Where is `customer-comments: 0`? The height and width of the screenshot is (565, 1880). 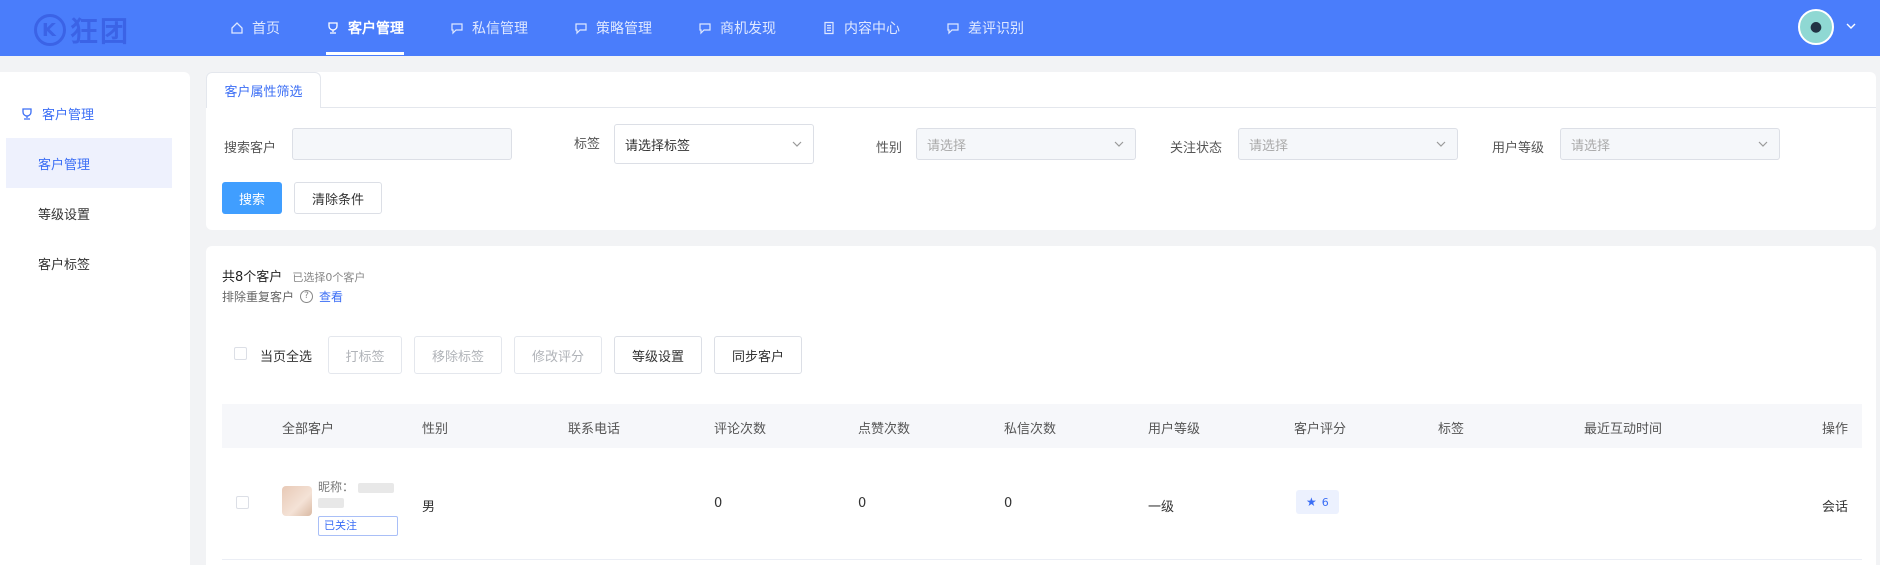
customer-comments: 0 is located at coordinates (718, 503).